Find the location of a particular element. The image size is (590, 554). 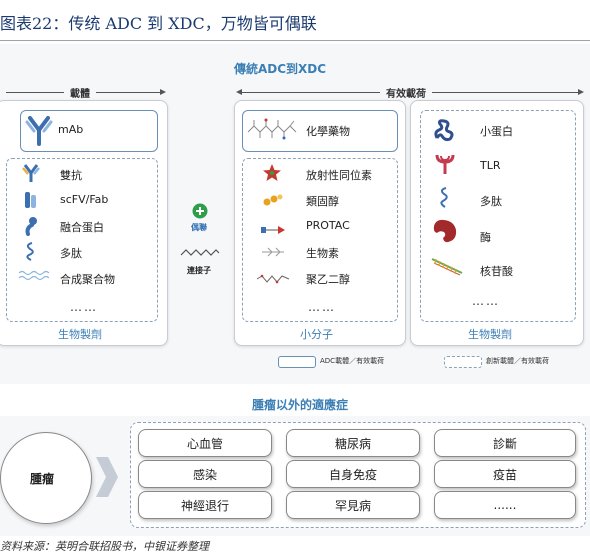

scfv-fab-icon is located at coordinates (31, 200).